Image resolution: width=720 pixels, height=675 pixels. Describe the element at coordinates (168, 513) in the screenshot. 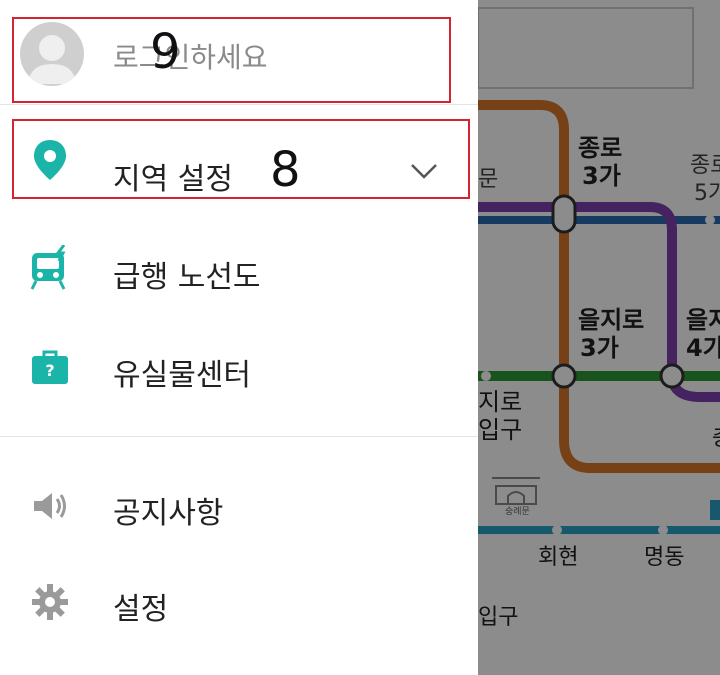

I see `menu-item-label: 공지사항` at that location.